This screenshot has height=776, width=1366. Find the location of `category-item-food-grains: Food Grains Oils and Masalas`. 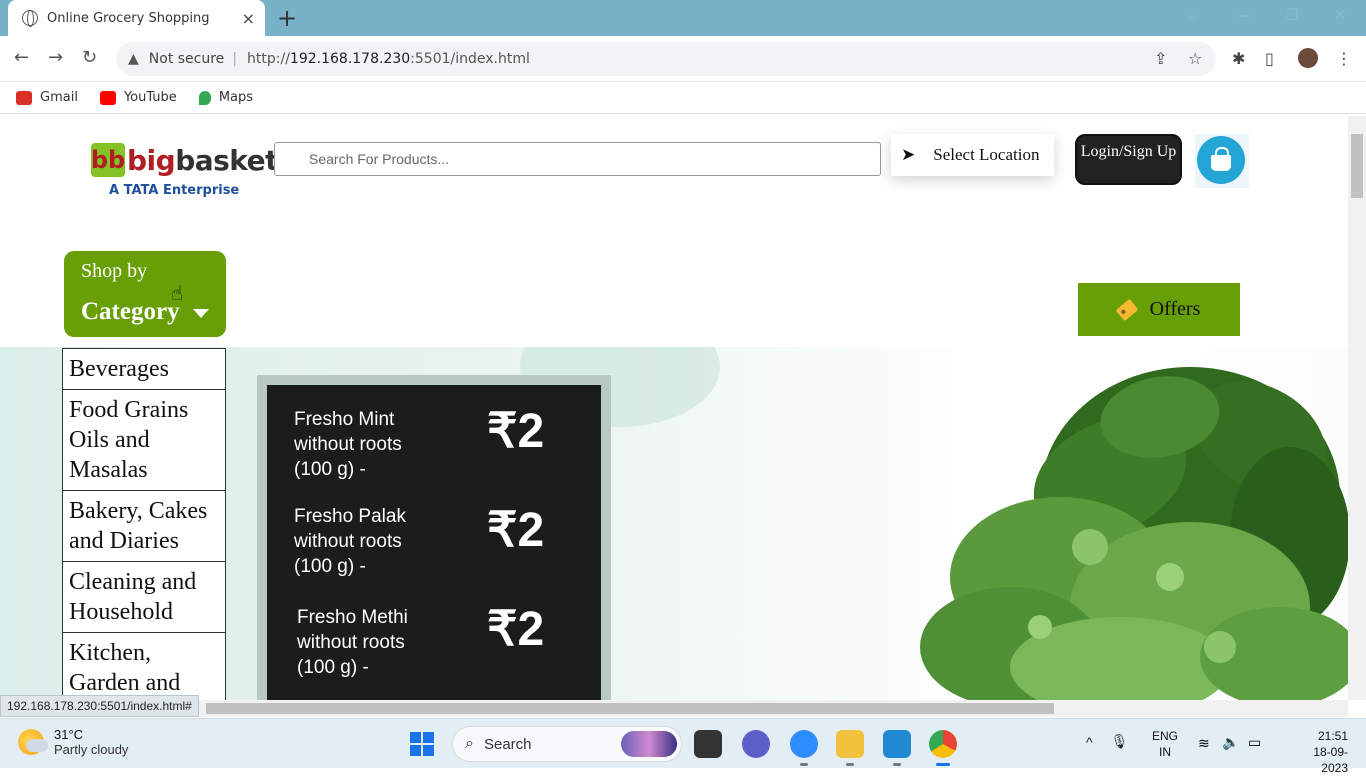

category-item-food-grains: Food Grains Oils and Masalas is located at coordinates (144, 440).